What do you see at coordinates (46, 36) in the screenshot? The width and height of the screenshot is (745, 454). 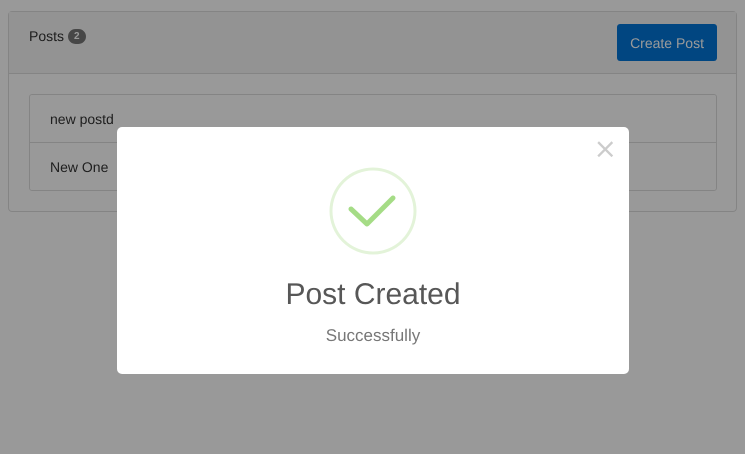 I see `card-title: Posts` at bounding box center [46, 36].